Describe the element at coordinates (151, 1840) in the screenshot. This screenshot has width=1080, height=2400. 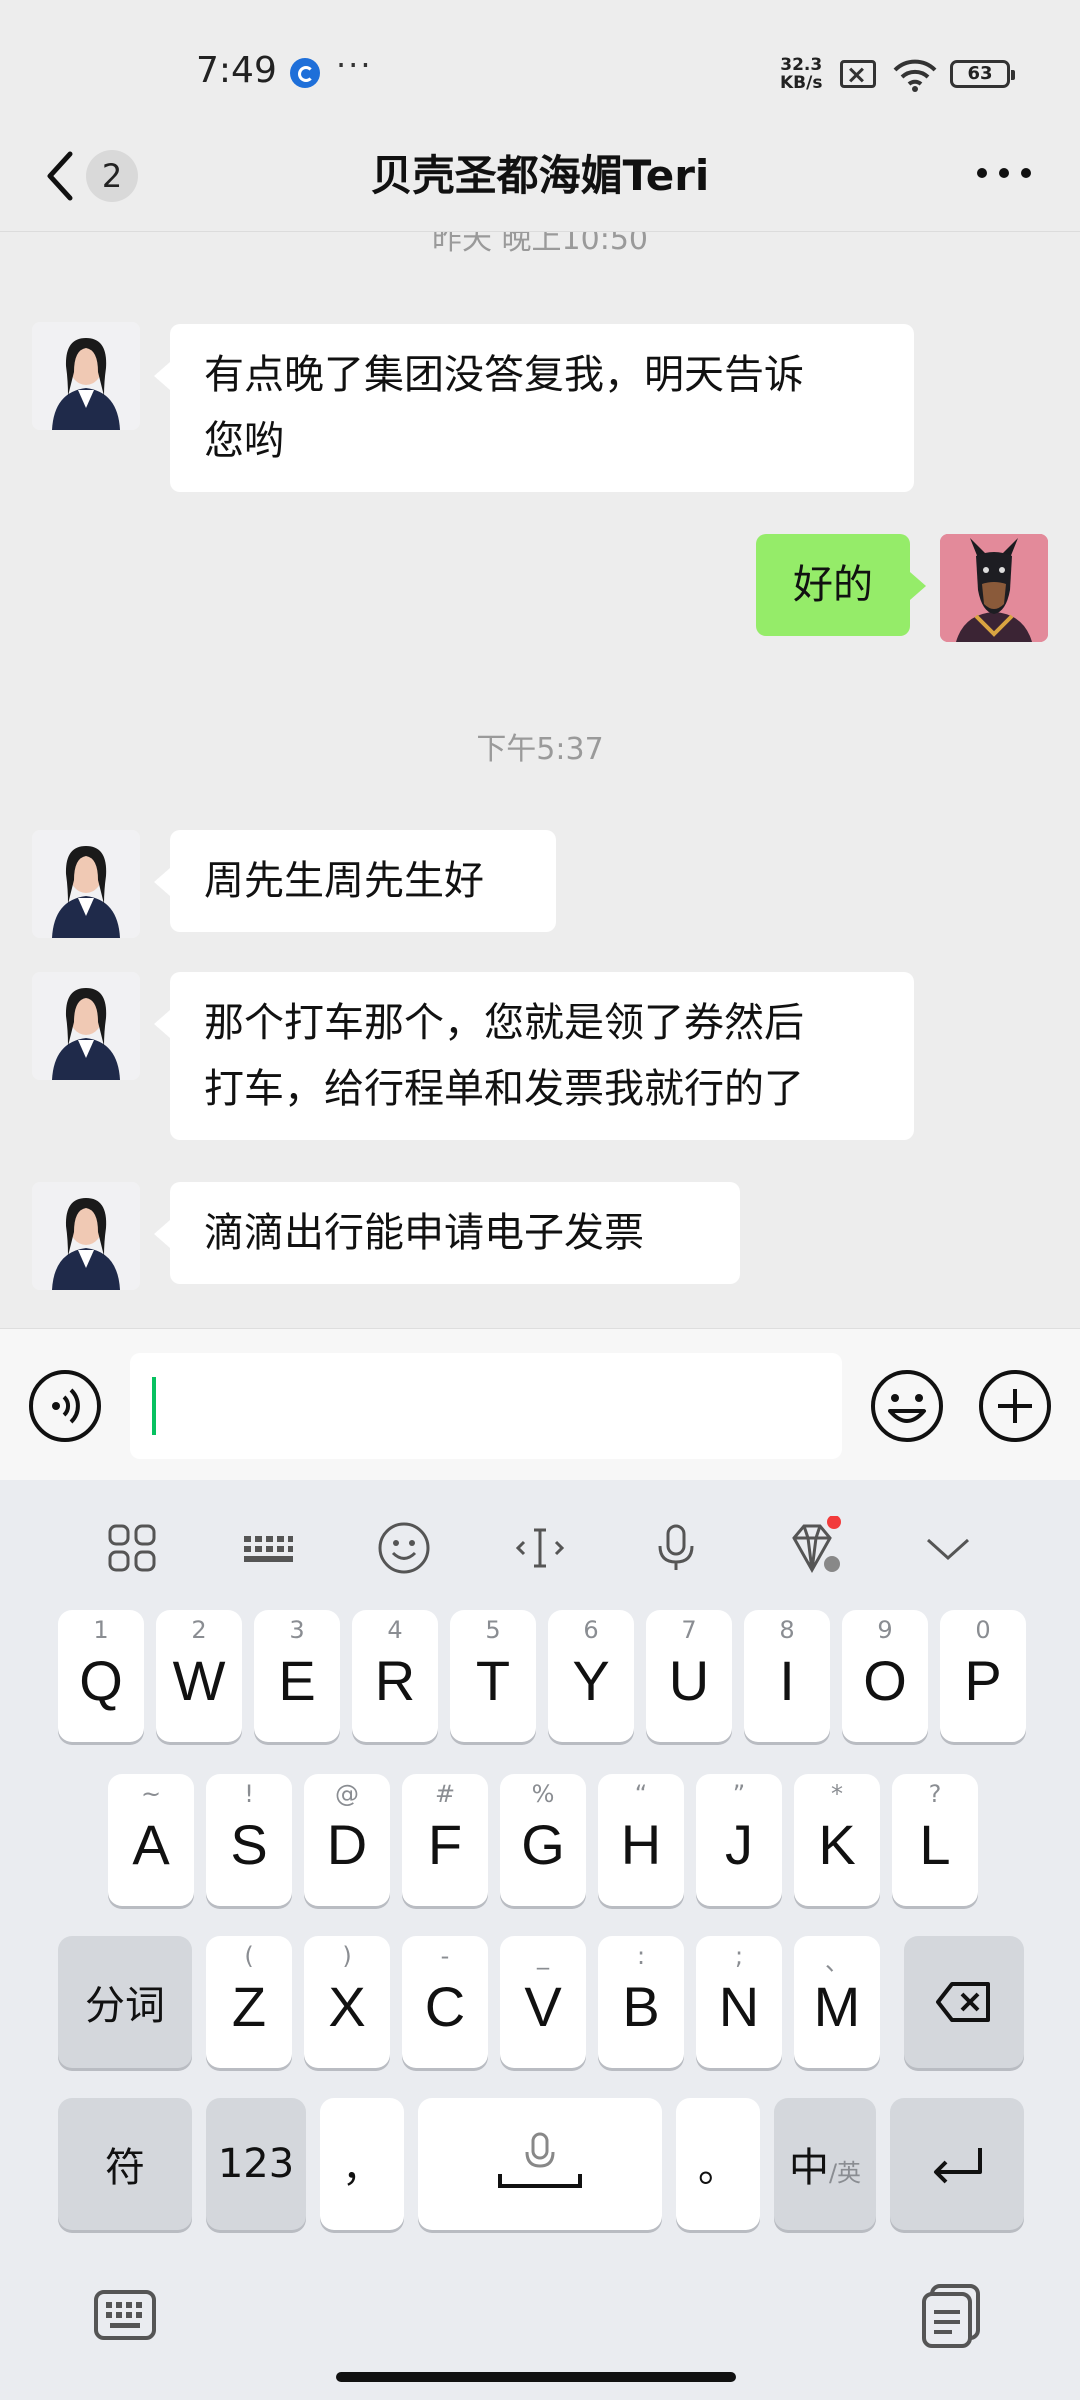
I see `key-a: ~ A` at that location.